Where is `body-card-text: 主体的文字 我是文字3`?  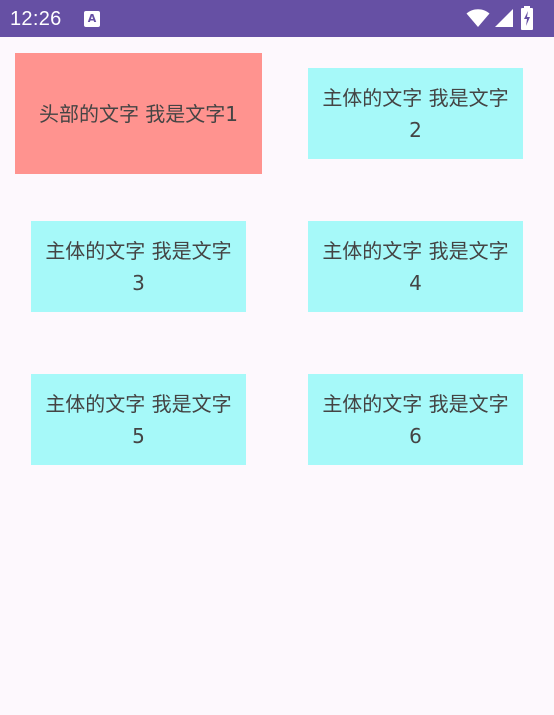 body-card-text: 主体的文字 我是文字3 is located at coordinates (138, 266).